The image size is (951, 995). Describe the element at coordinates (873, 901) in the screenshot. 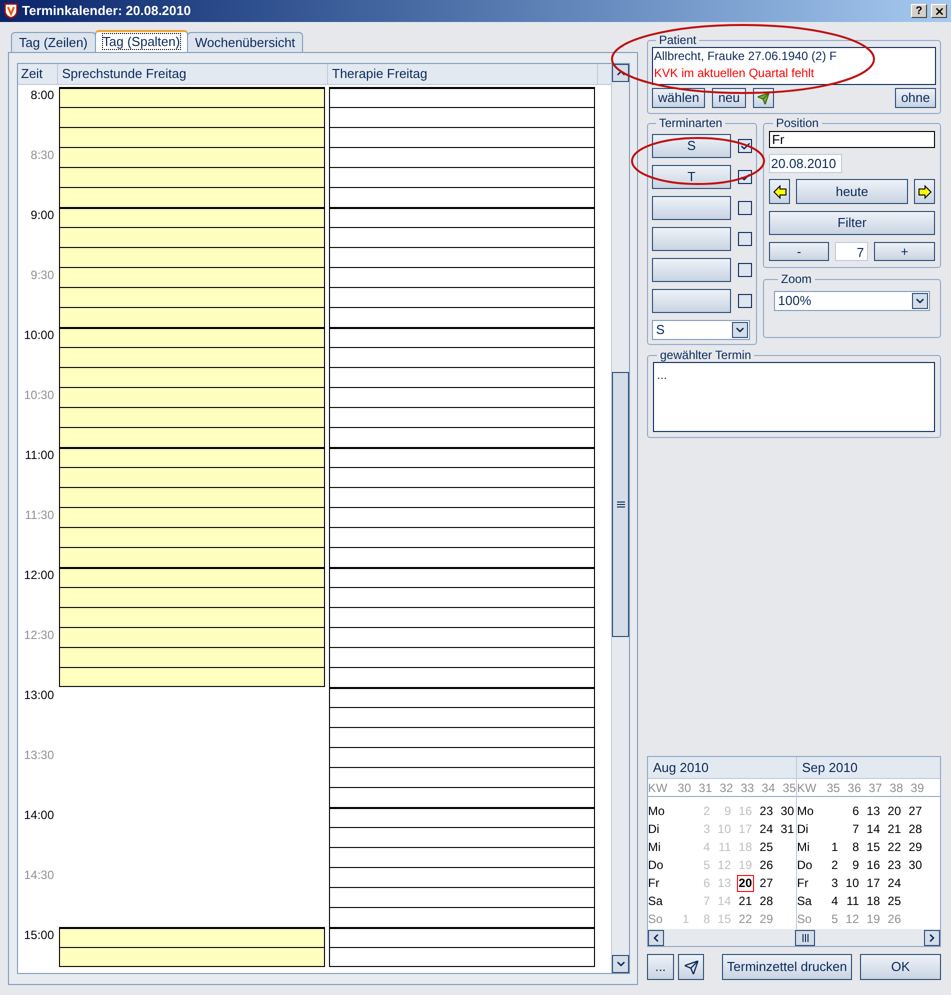

I see `calendar-day: 18` at that location.